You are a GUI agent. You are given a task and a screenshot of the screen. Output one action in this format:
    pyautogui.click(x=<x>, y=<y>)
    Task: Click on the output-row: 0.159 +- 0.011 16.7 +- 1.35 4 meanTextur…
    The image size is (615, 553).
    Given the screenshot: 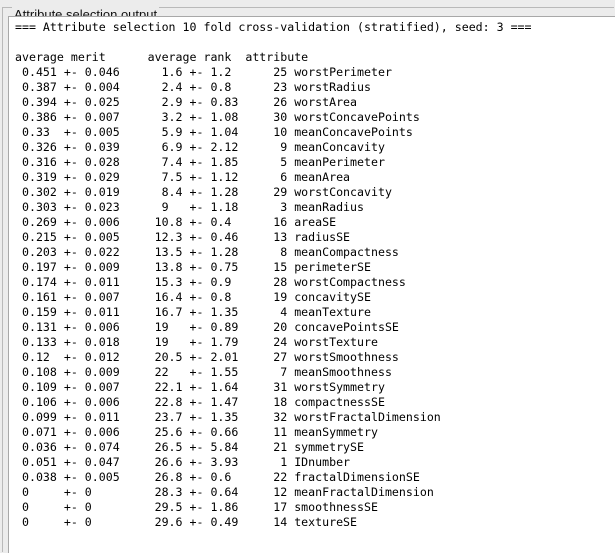 What is the action you would take?
    pyautogui.click(x=193, y=312)
    